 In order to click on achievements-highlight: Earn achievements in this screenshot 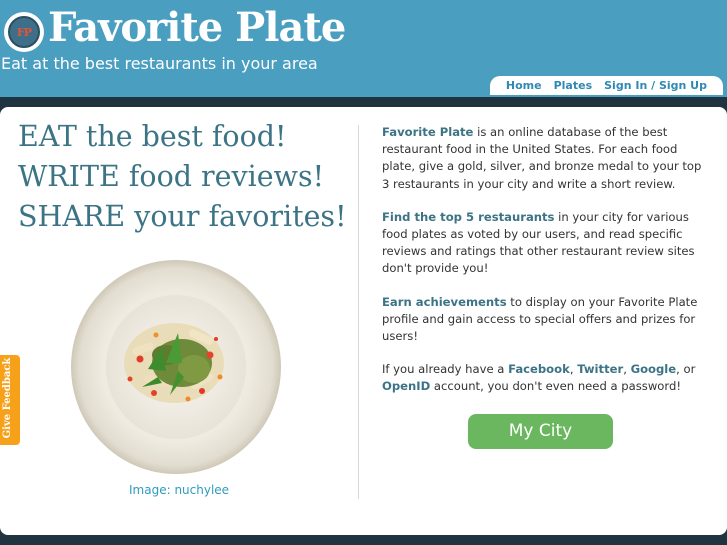, I will do `click(444, 301)`.